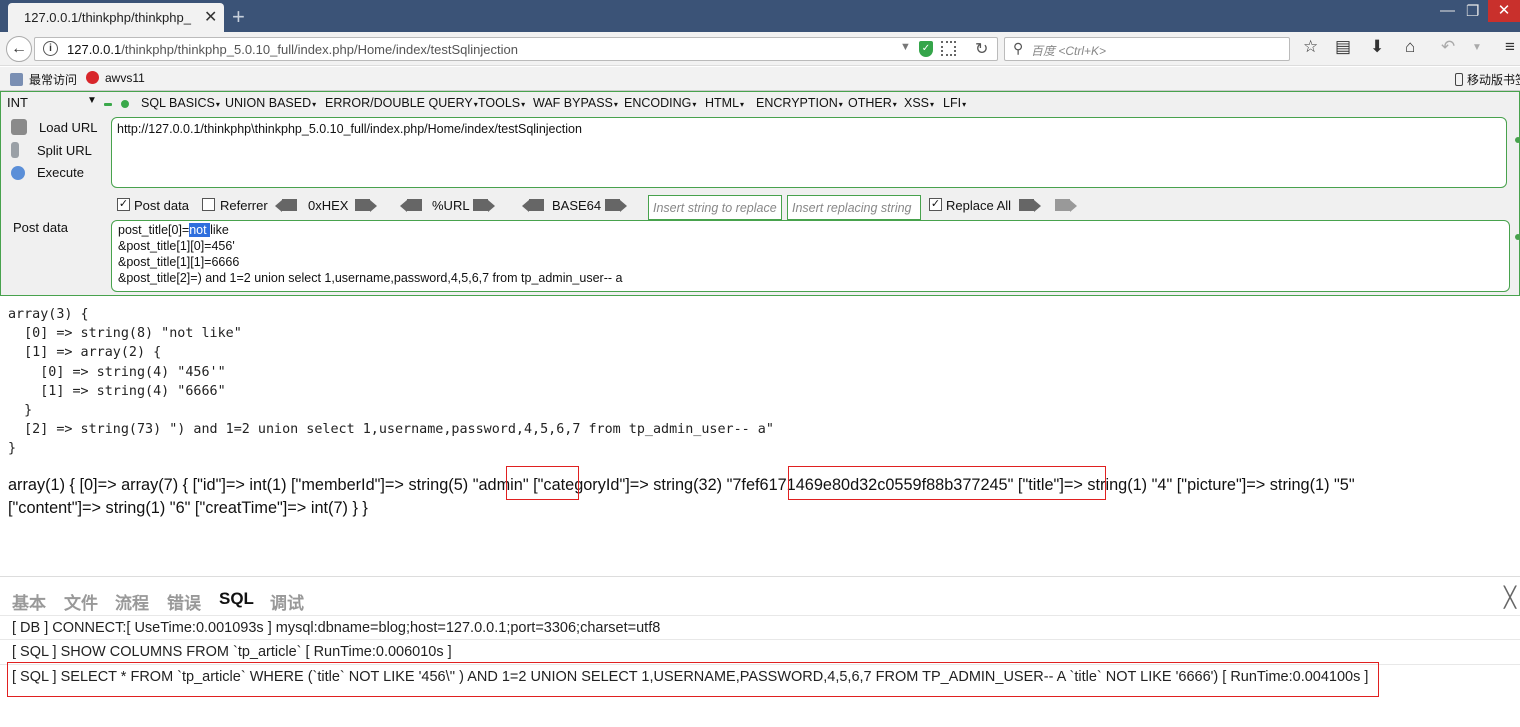  What do you see at coordinates (501, 103) in the screenshot?
I see `menu-tools: TOOLS` at bounding box center [501, 103].